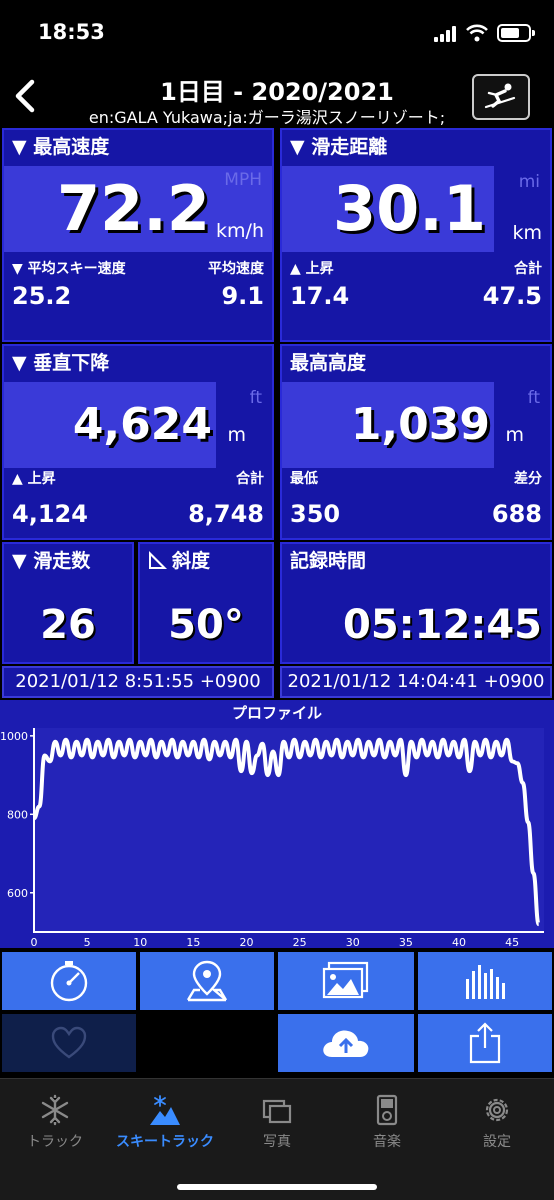 The width and height of the screenshot is (554, 1200). I want to click on map-button, so click(207, 981).